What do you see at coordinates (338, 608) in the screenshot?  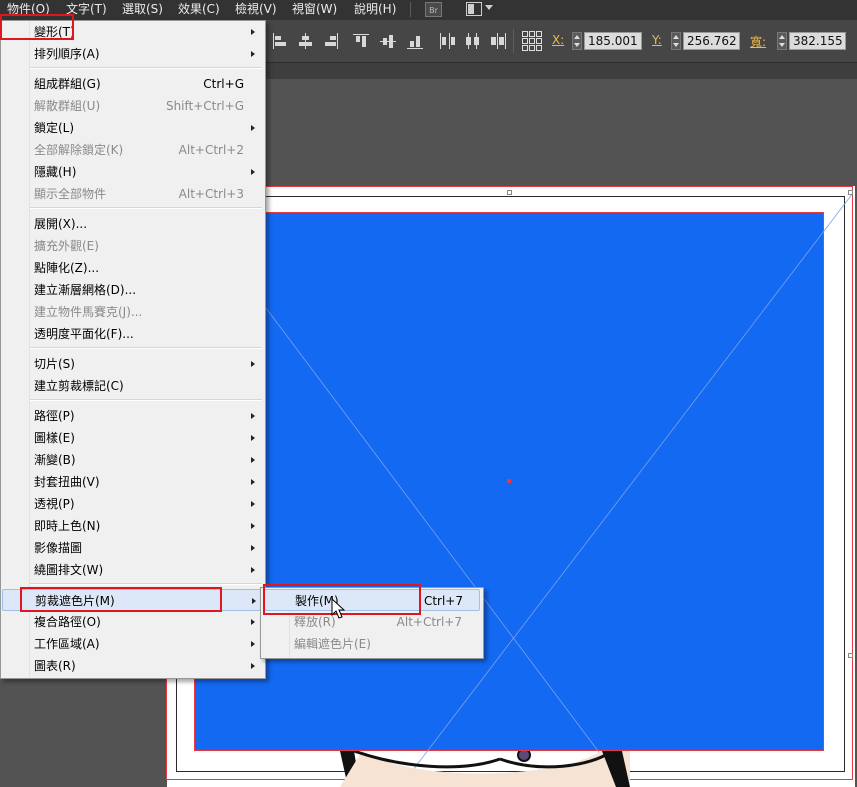 I see `mouse-cursor-icon` at bounding box center [338, 608].